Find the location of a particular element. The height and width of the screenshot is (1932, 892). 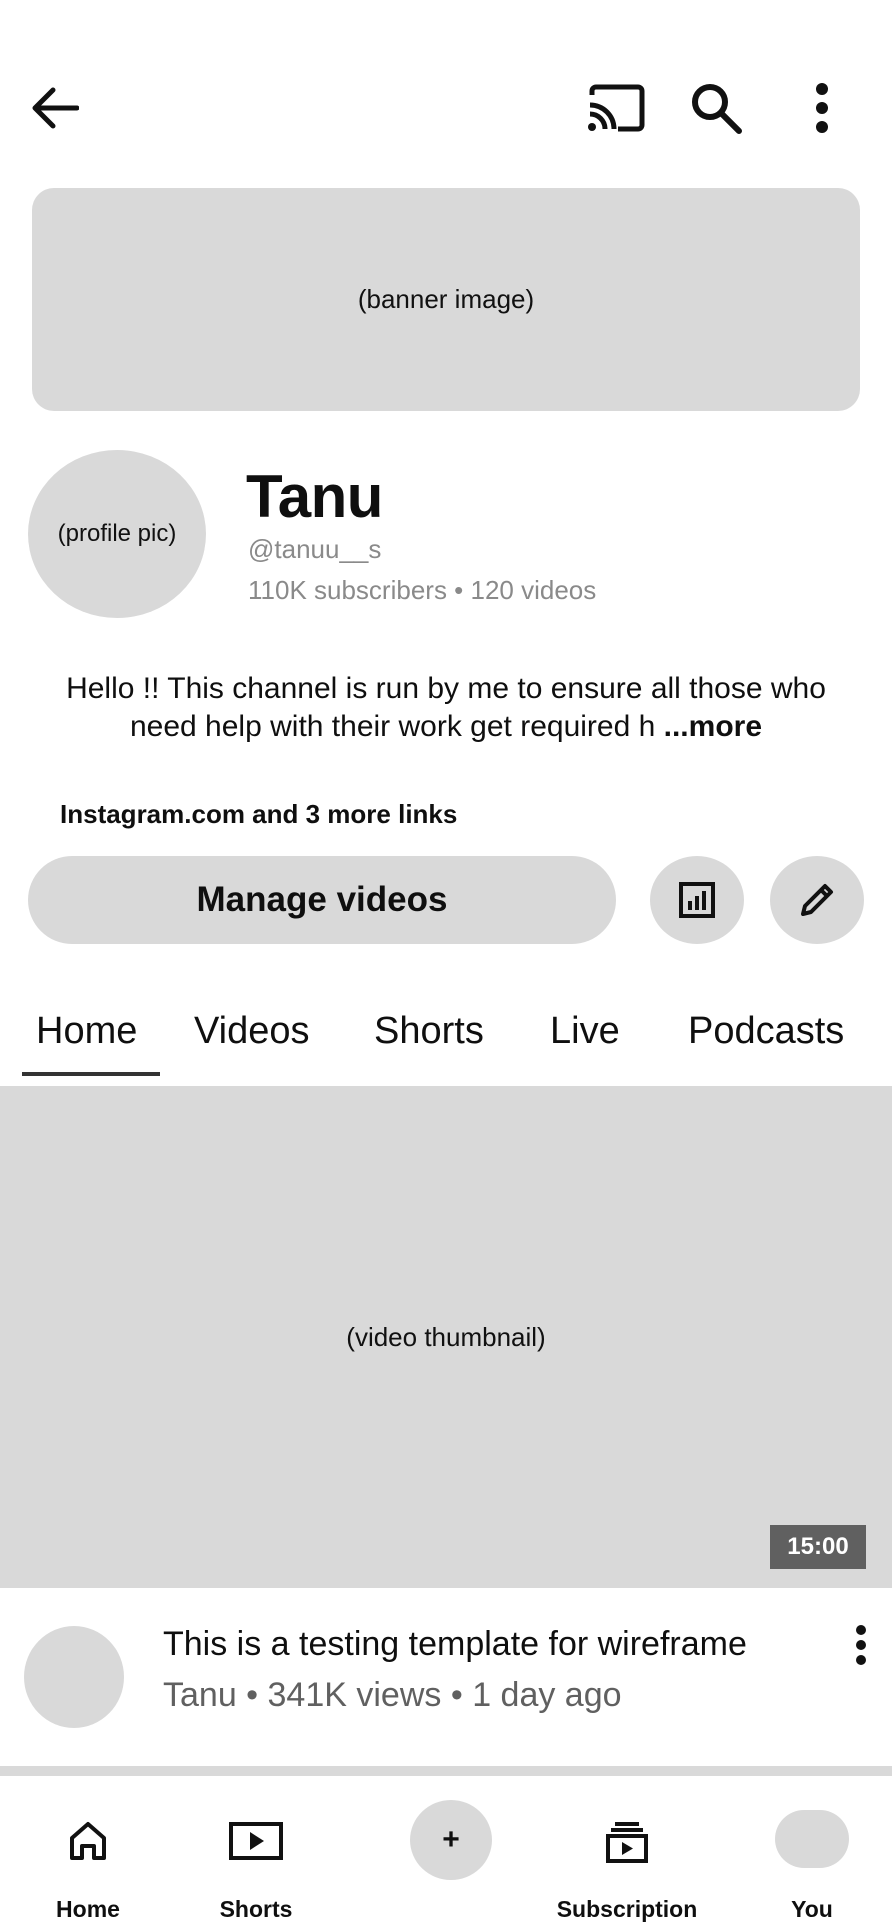

nav-subscription-label: Subscription is located at coordinates (627, 1909).